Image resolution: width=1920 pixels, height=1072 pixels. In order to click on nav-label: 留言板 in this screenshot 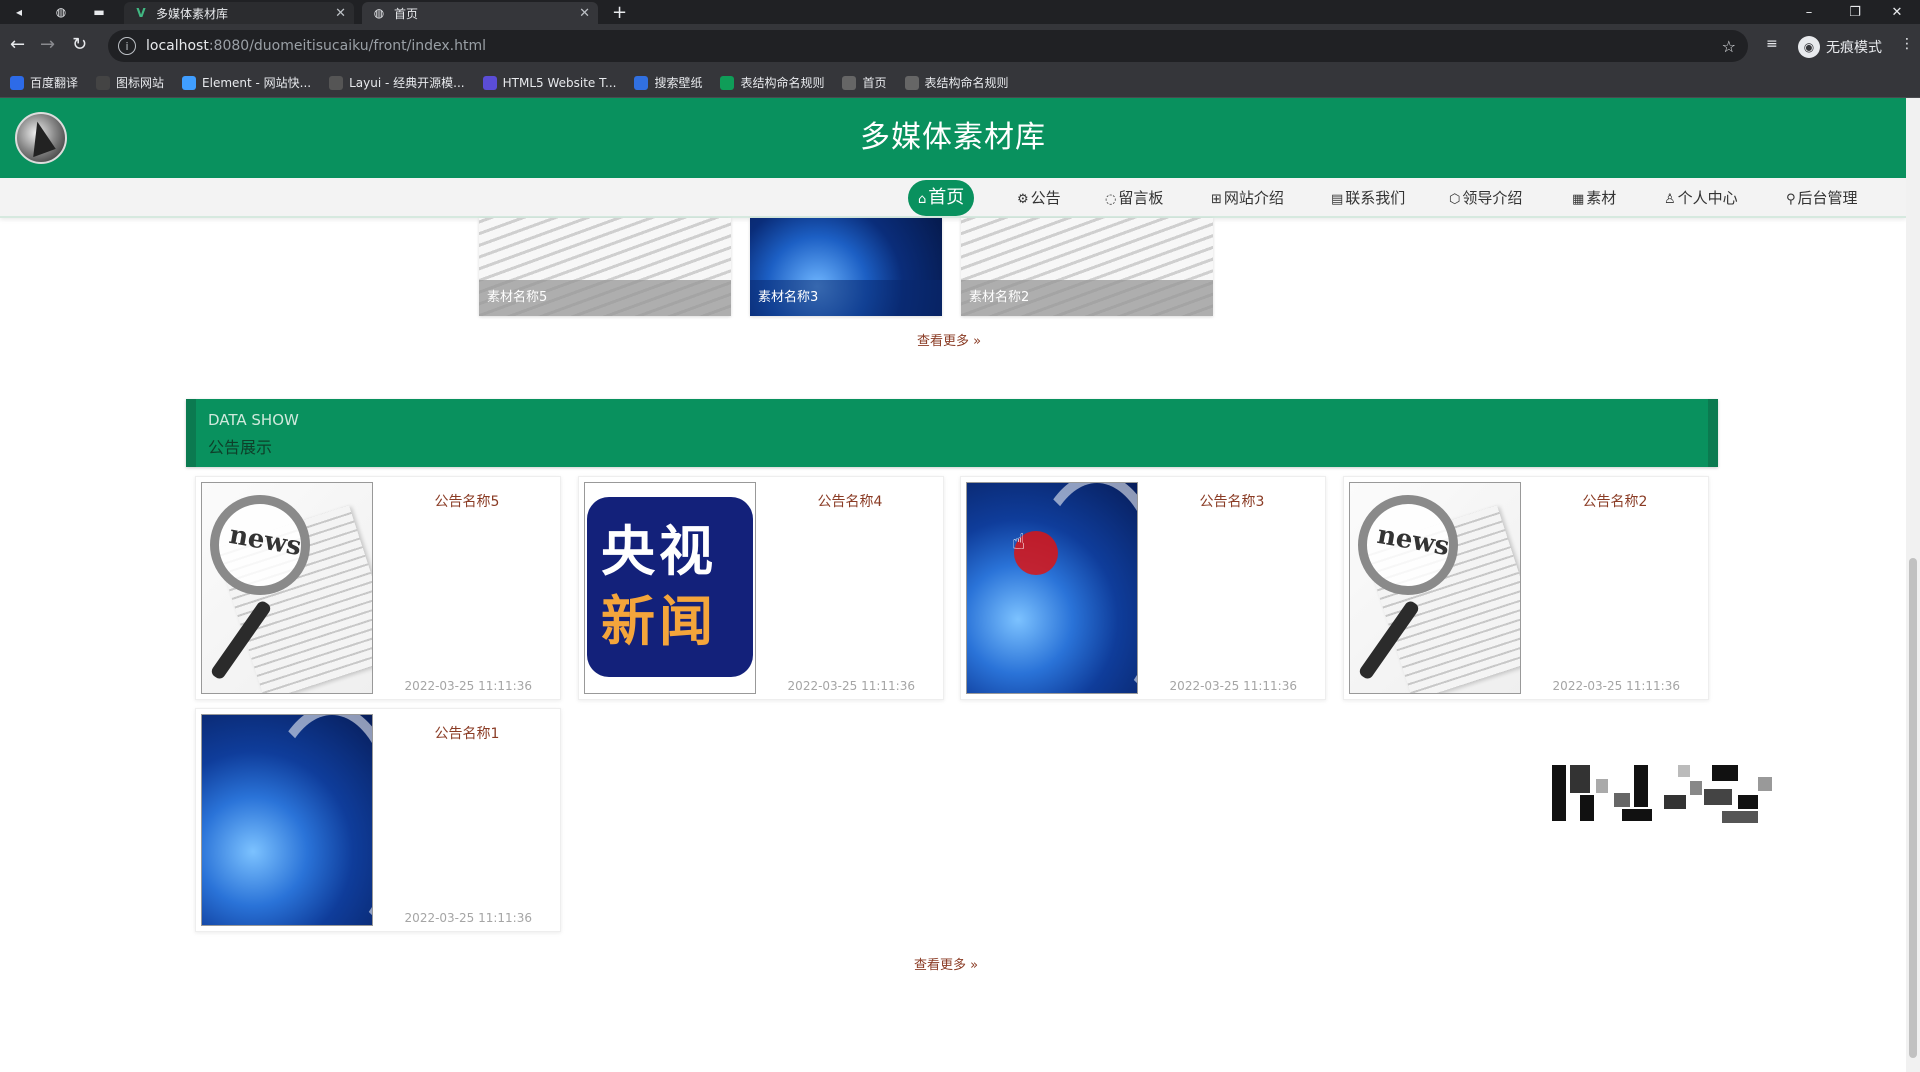, I will do `click(1141, 198)`.